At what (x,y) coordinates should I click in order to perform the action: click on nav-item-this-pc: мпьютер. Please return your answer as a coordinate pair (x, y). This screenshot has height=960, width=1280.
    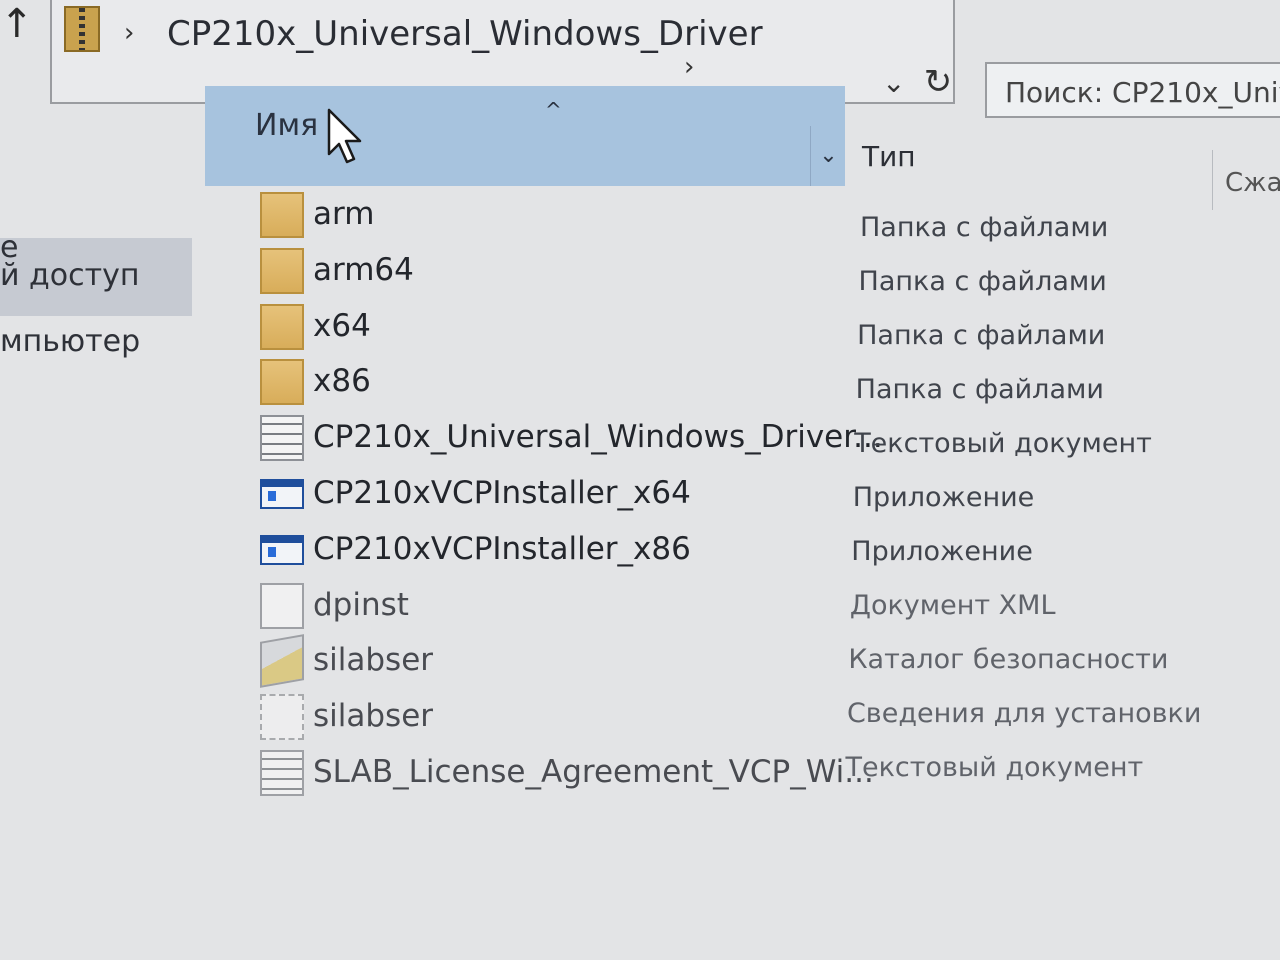
    Looking at the image, I should click on (70, 341).